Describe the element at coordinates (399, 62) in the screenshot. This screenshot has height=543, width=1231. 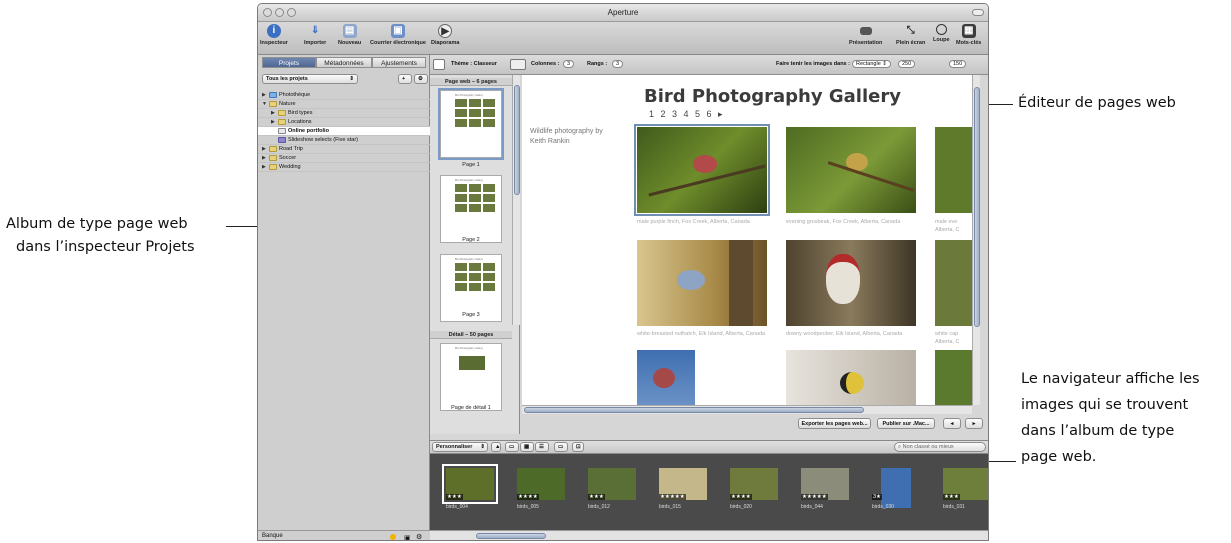
I see `tab-adjustments: Ajustements` at that location.